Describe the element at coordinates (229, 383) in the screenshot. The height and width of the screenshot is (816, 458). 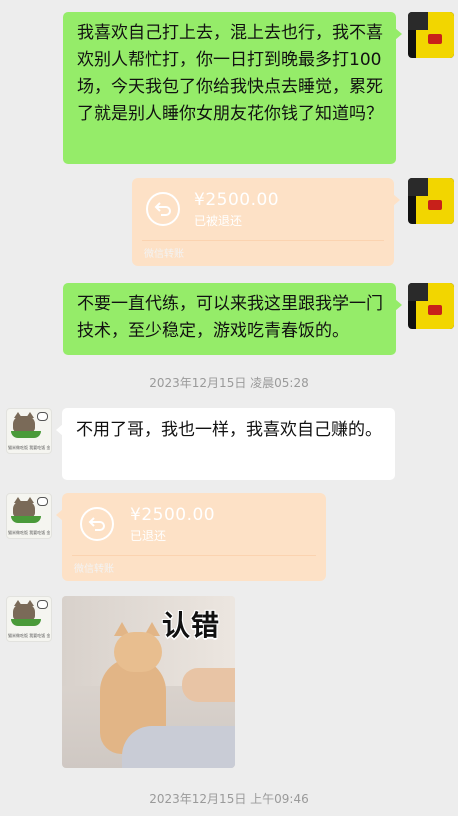
I see `message-timestamp: 2023年12月15日 凌晨05:28` at that location.